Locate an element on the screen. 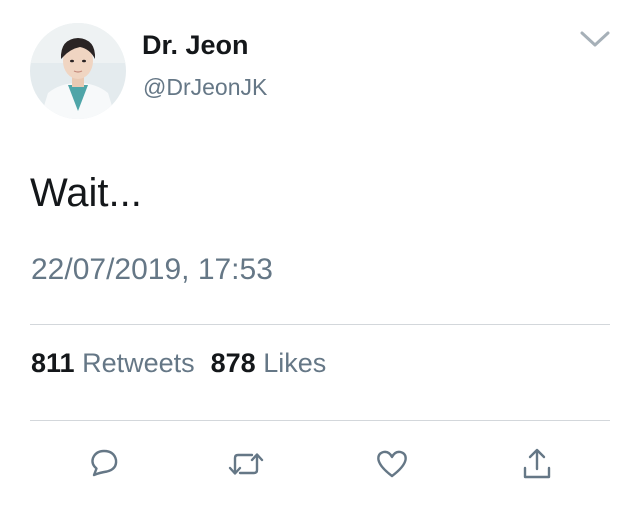  reply-button is located at coordinates (104, 464).